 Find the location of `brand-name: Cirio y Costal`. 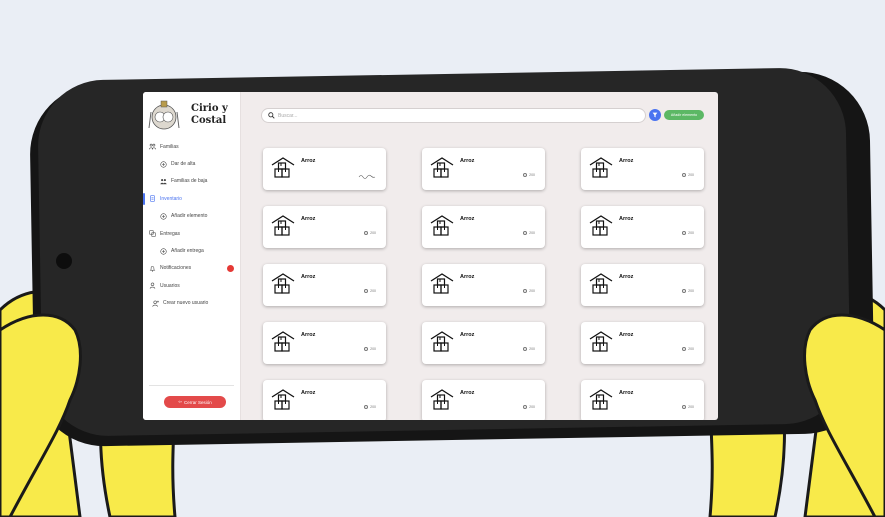

brand-name: Cirio y Costal is located at coordinates (209, 115).